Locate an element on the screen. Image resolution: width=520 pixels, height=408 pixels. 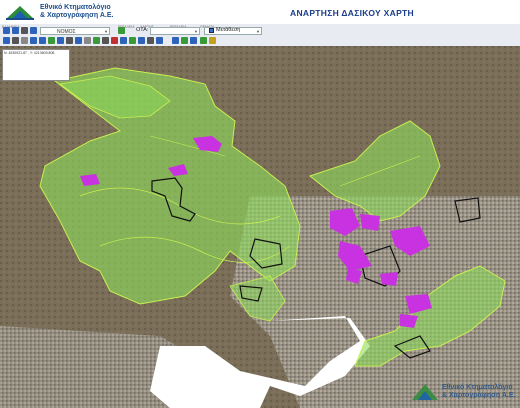
measure-icon is located at coordinates (51, 40).